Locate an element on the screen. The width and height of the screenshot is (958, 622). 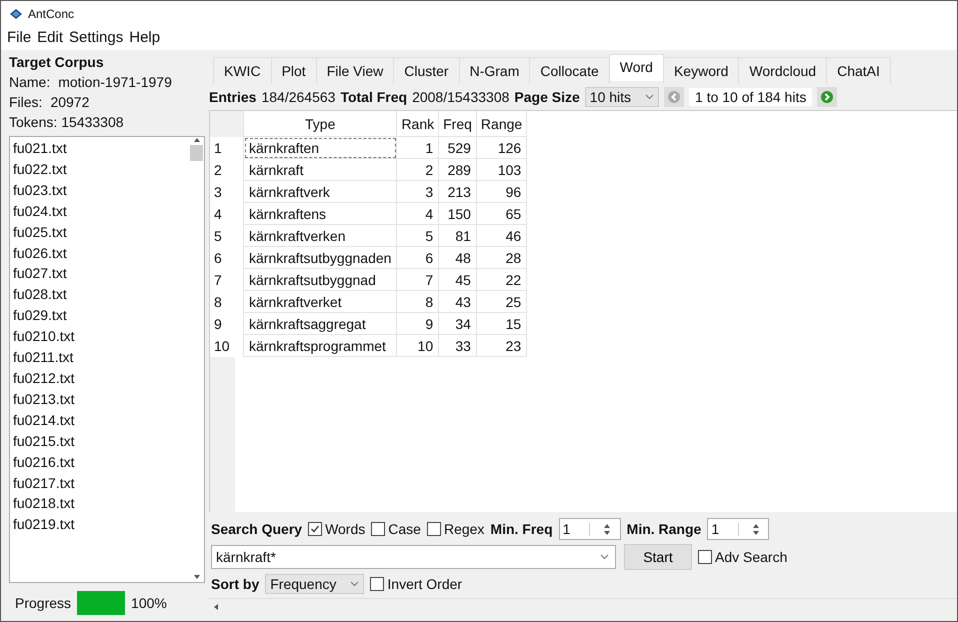
corpus-document-entry: fu0219.txt is located at coordinates (99, 525).